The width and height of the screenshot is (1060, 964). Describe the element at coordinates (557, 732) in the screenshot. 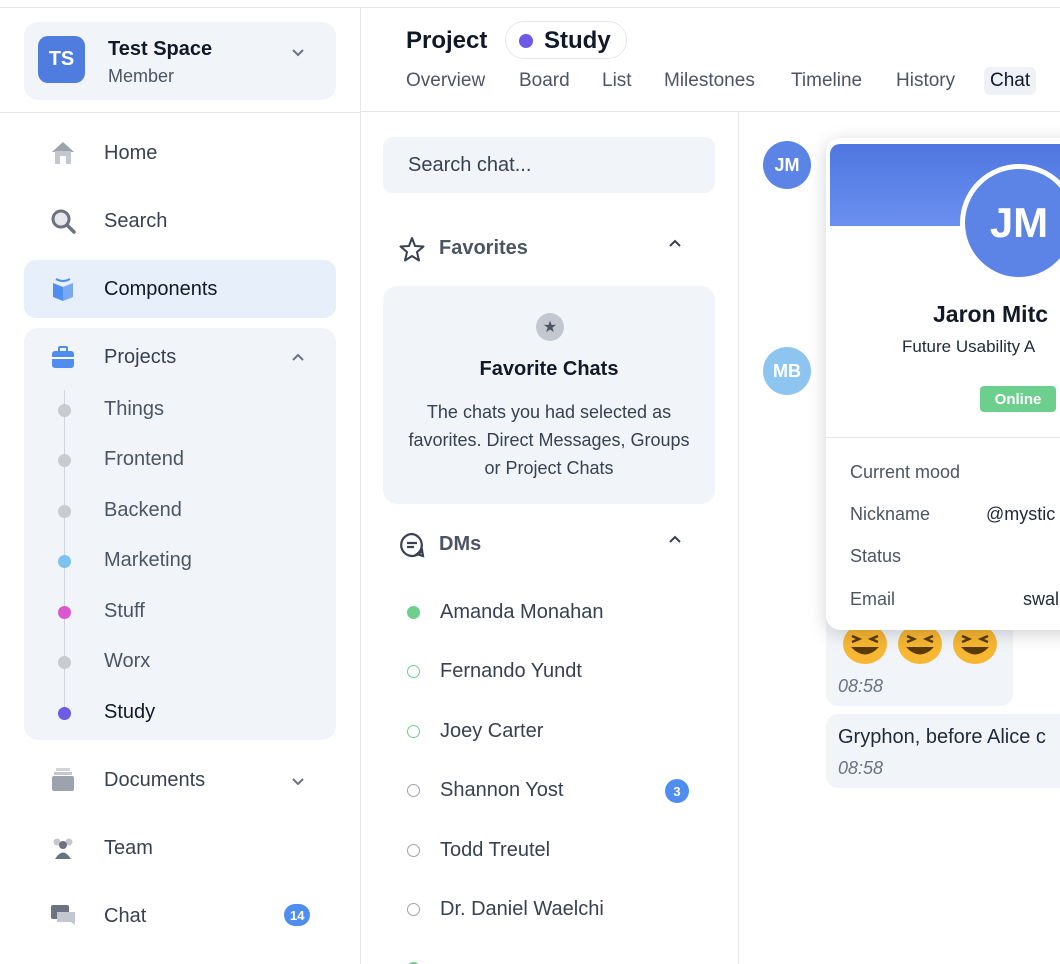

I see `dm-item: Joey Carter` at that location.